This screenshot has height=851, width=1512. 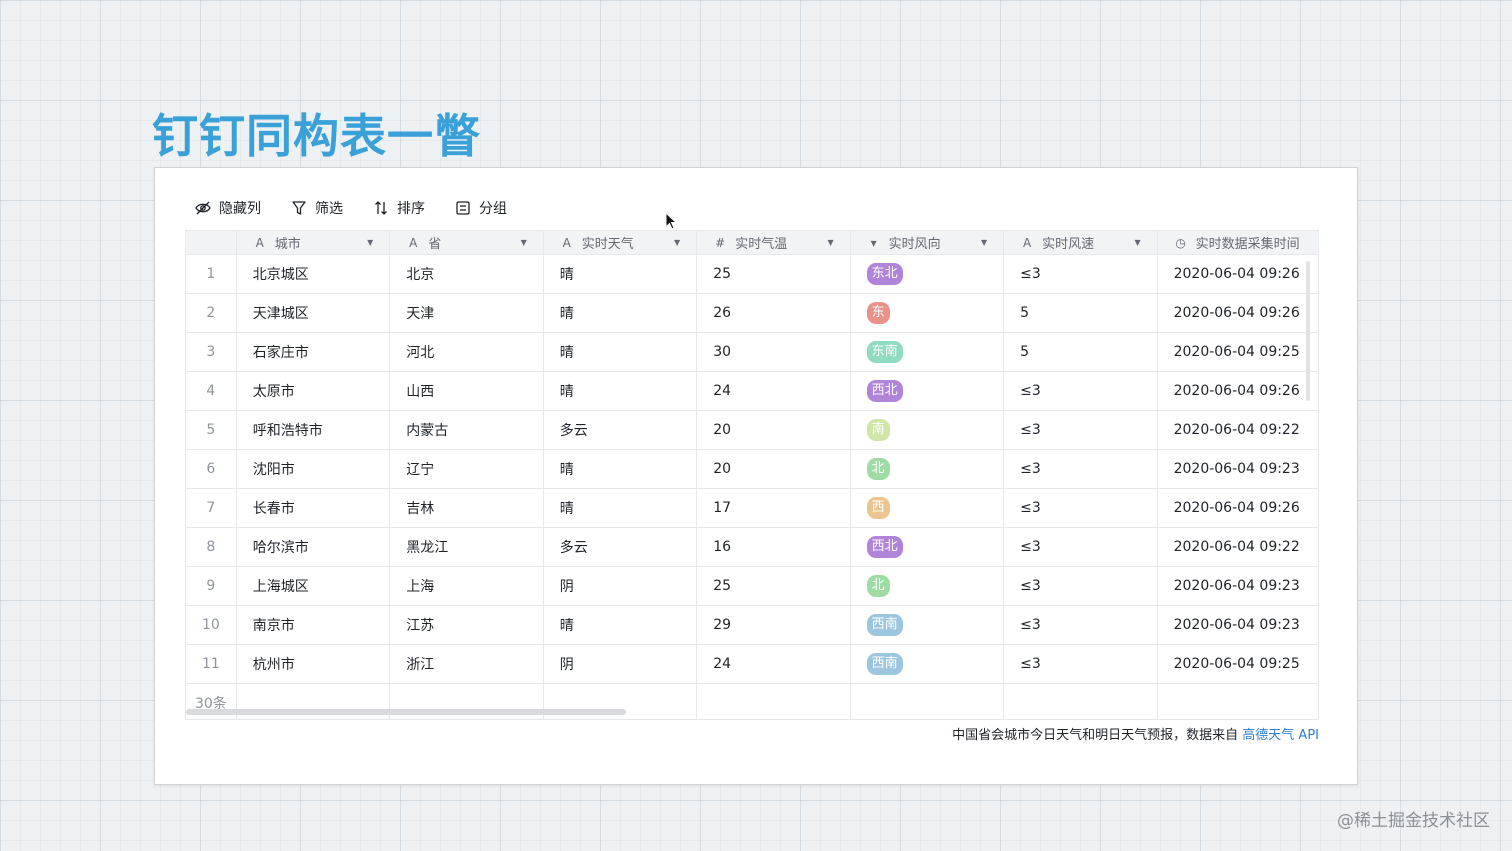 I want to click on cell-wind-direction: 东南, so click(x=928, y=352).